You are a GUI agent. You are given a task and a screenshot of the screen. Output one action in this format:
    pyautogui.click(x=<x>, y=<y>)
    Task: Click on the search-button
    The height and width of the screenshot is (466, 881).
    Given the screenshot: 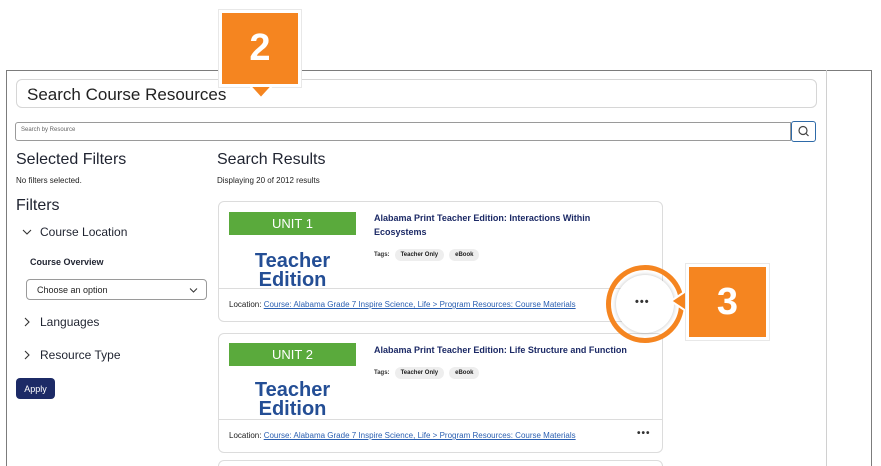 What is the action you would take?
    pyautogui.click(x=803, y=131)
    